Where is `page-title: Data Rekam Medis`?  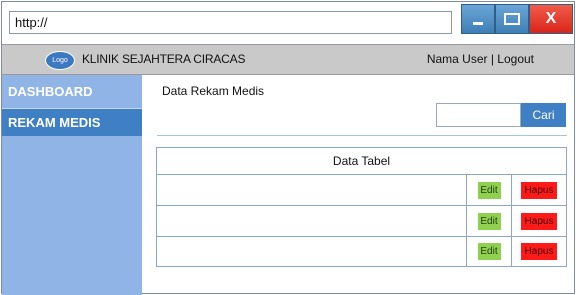 page-title: Data Rekam Medis is located at coordinates (213, 91).